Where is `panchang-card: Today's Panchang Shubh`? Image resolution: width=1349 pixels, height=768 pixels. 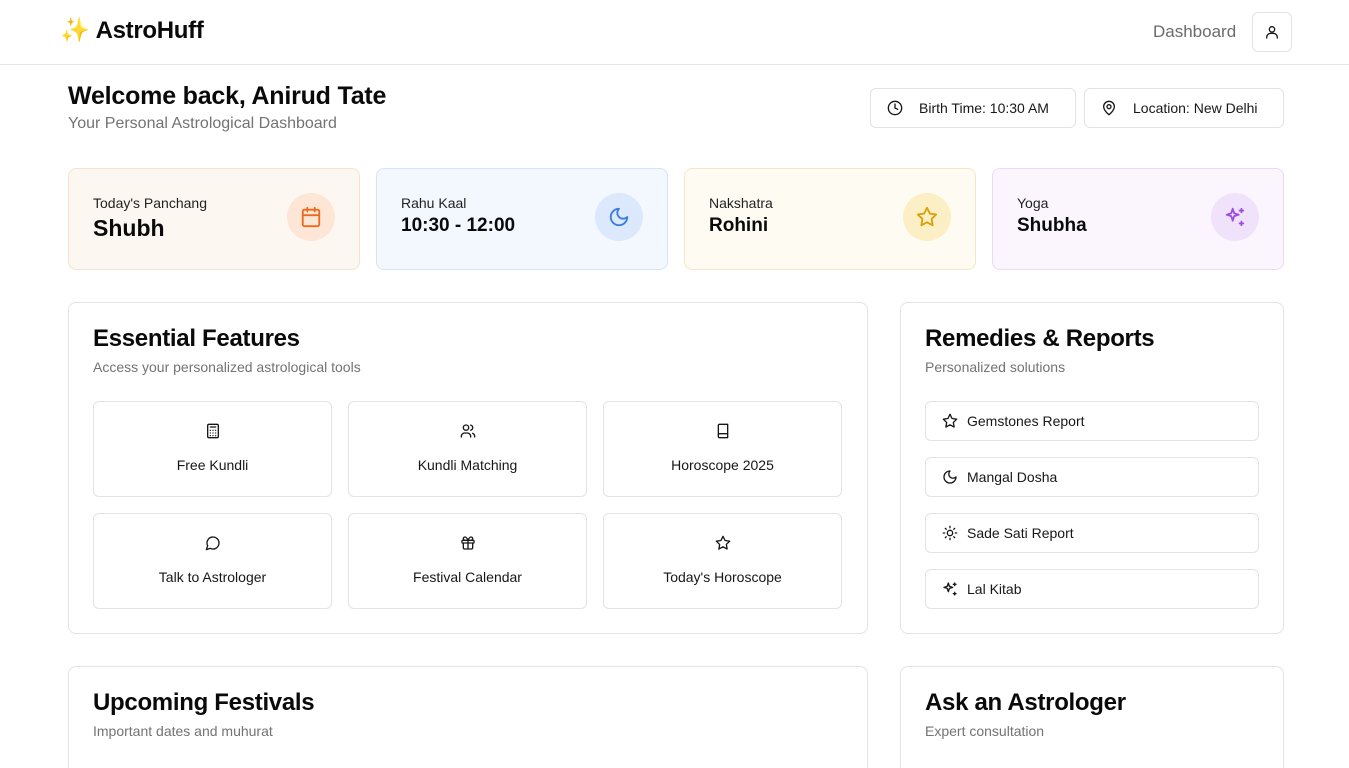 panchang-card: Today's Panchang Shubh is located at coordinates (214, 219).